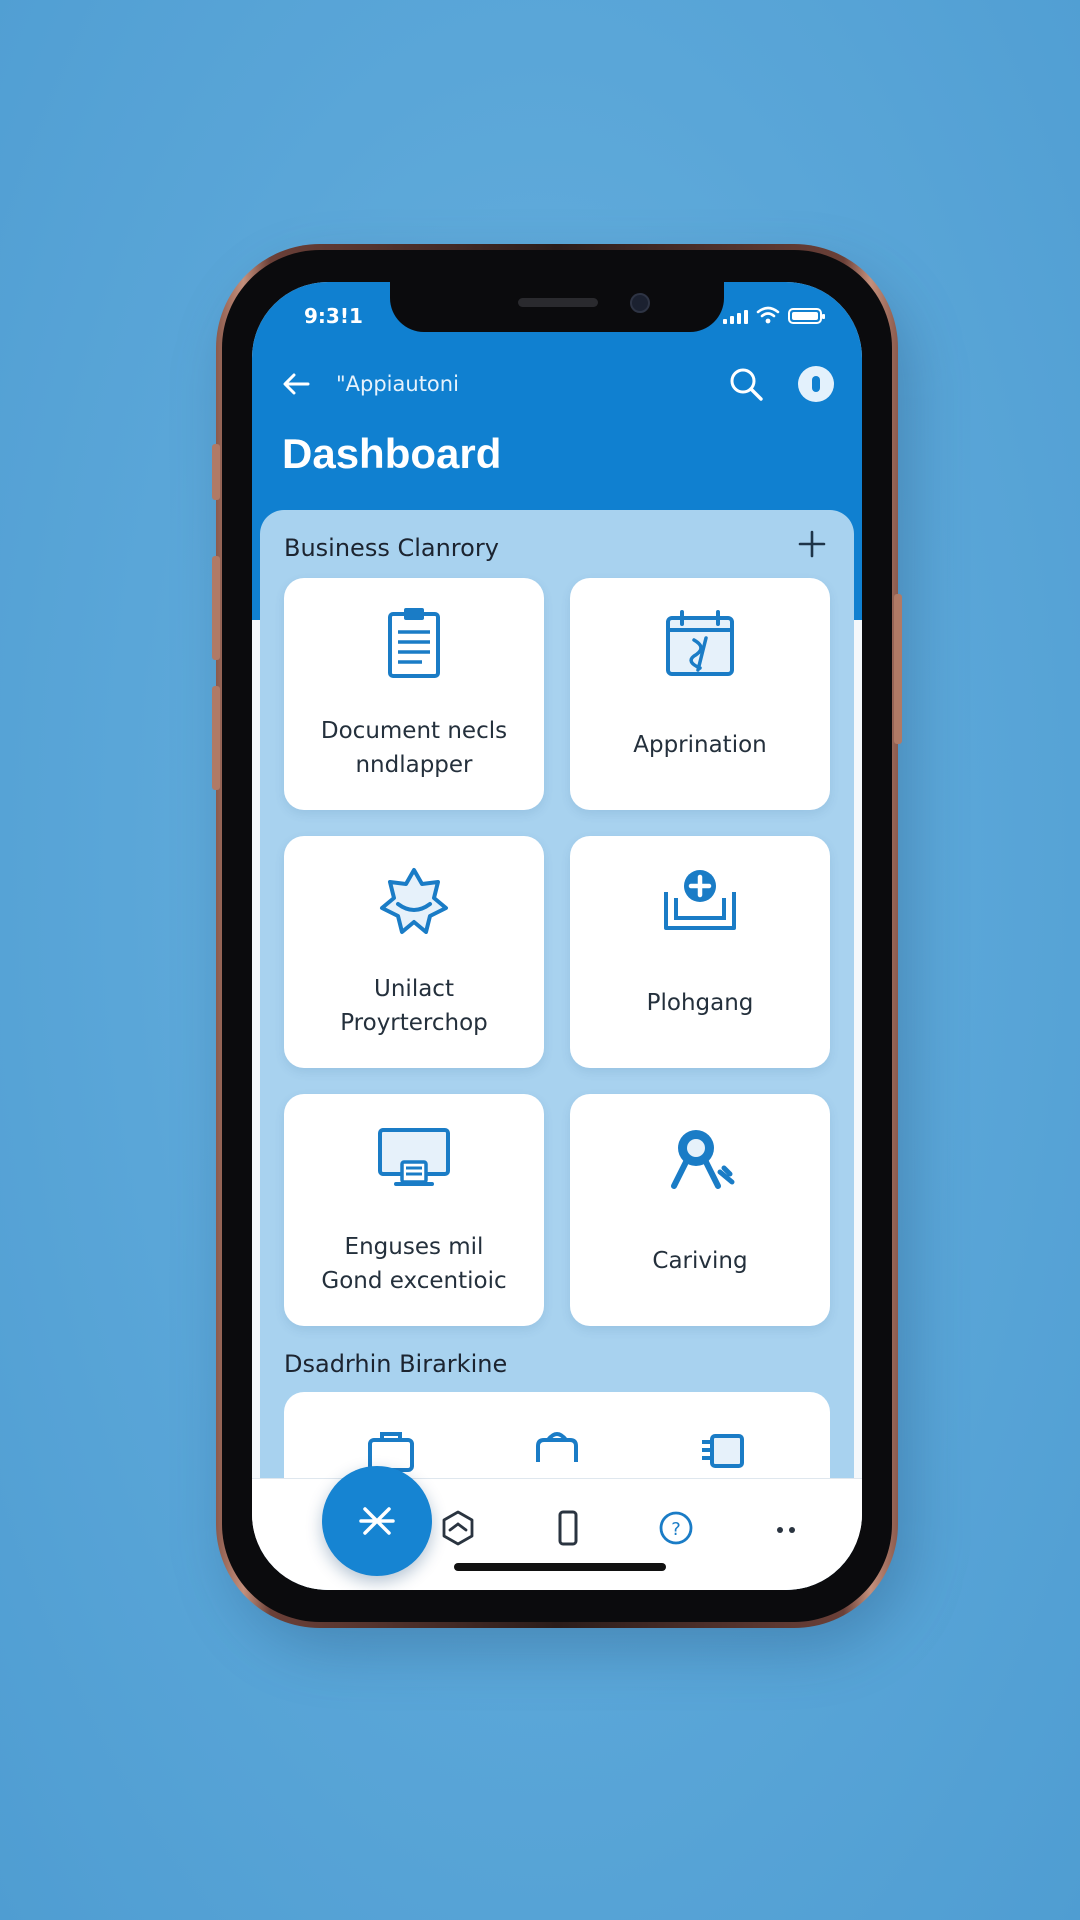 Image resolution: width=1080 pixels, height=1920 pixels. I want to click on phone-icon, so click(568, 1528).